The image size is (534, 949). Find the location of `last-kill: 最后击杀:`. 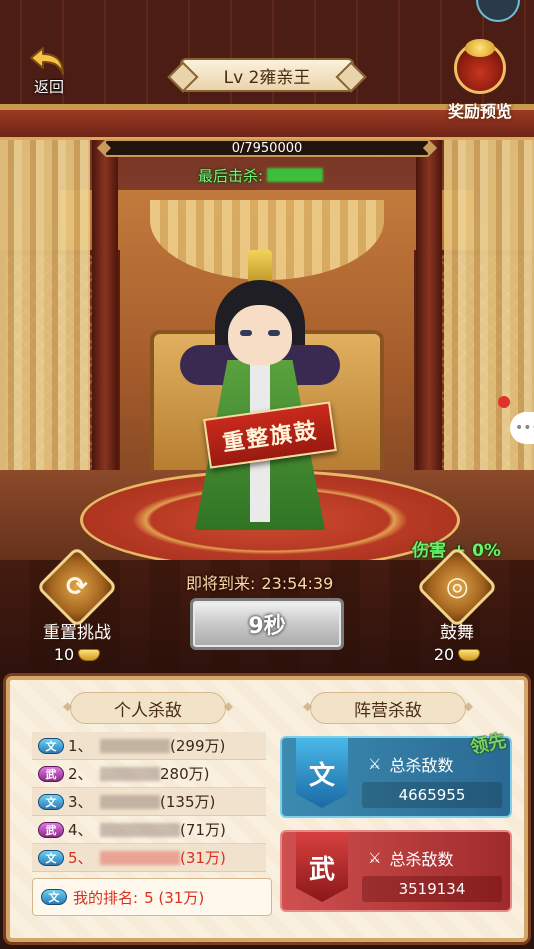

last-kill: 最后击杀: is located at coordinates (261, 175).